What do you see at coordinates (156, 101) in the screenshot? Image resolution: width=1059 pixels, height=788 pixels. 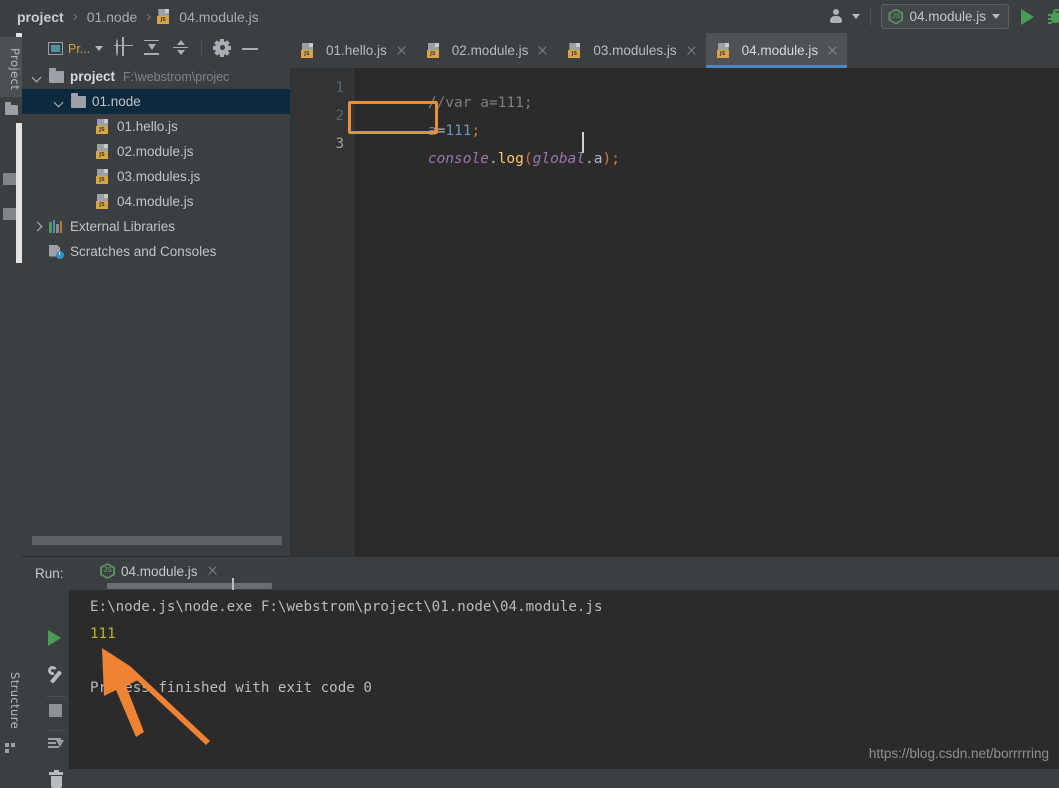 I see `tree-item-01-node: 01.node` at bounding box center [156, 101].